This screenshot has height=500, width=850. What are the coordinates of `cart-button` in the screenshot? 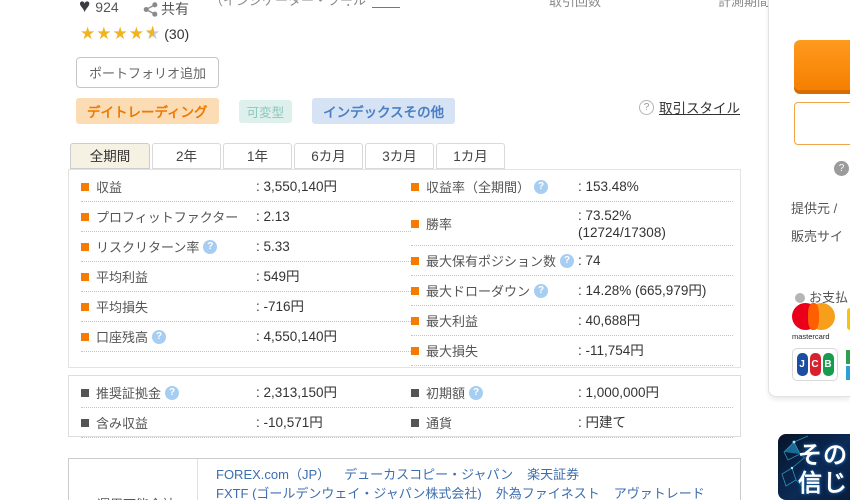 It's located at (822, 123).